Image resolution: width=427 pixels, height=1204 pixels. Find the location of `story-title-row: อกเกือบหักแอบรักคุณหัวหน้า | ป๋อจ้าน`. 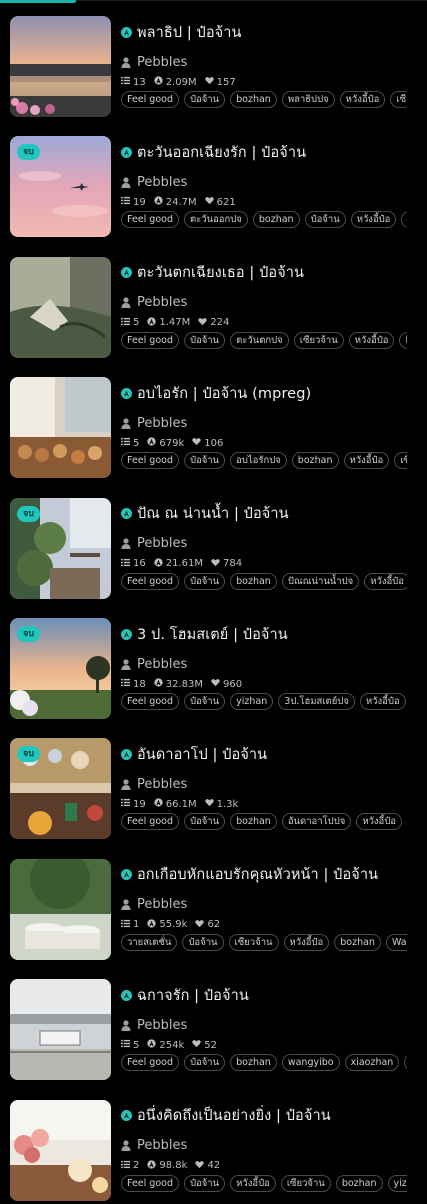

story-title-row: อกเกือบหักแอบรักคุณหัวหน้า | ป๋อจ้าน is located at coordinates (271, 875).